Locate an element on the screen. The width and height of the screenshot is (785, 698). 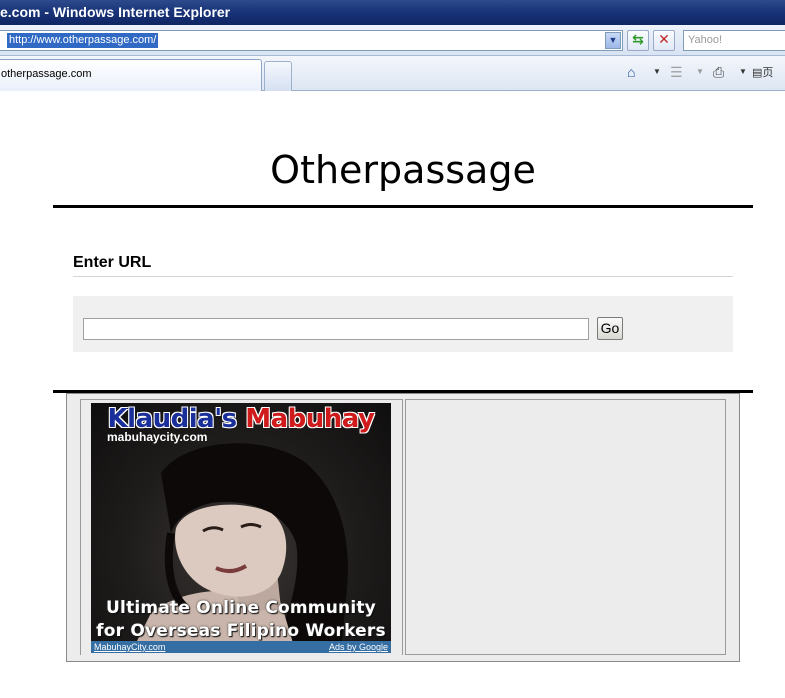
url-input is located at coordinates (336, 329).